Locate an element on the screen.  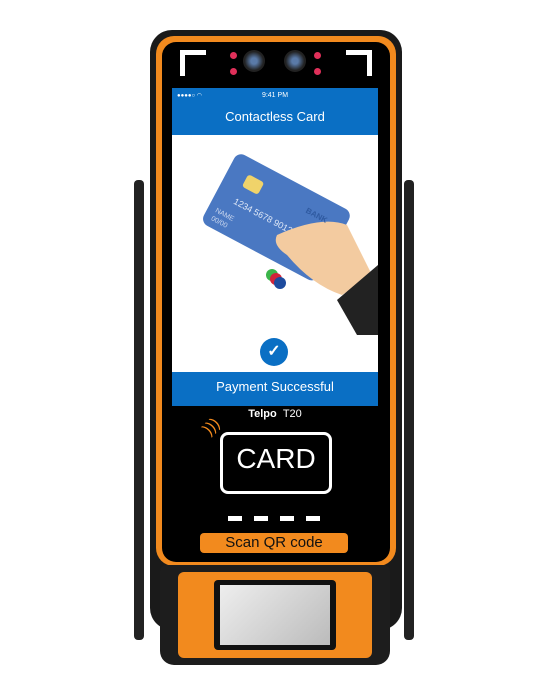
check-icon: ✓ is located at coordinates (274, 352).